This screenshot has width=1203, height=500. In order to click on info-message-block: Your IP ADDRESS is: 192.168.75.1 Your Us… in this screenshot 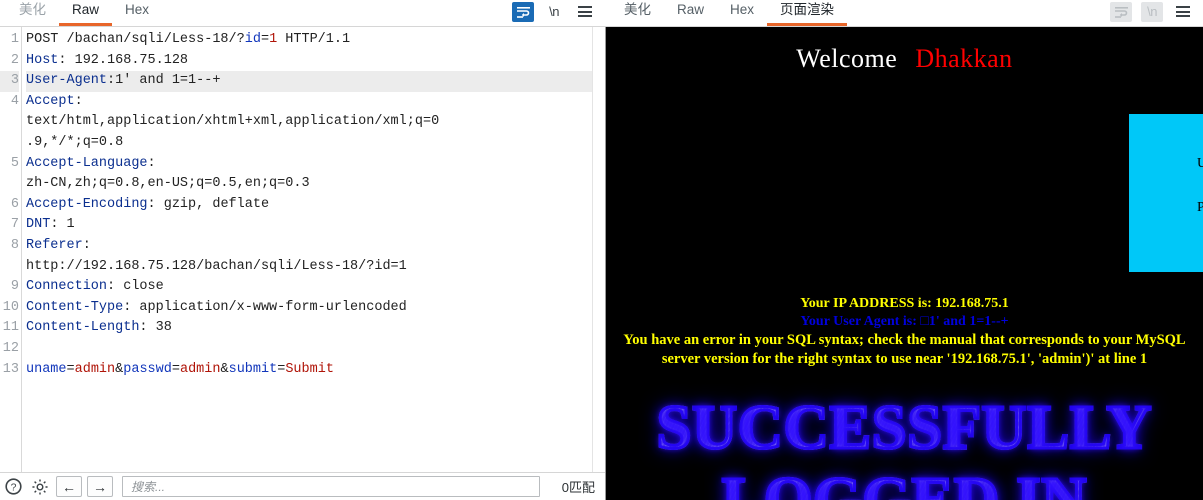, I will do `click(904, 332)`.